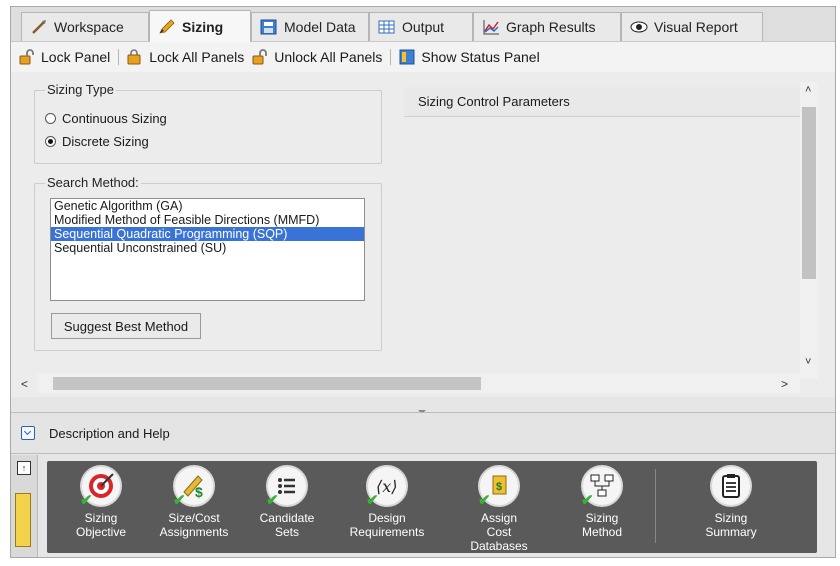 The width and height of the screenshot is (840, 566). I want to click on tab-output: Output, so click(421, 26).